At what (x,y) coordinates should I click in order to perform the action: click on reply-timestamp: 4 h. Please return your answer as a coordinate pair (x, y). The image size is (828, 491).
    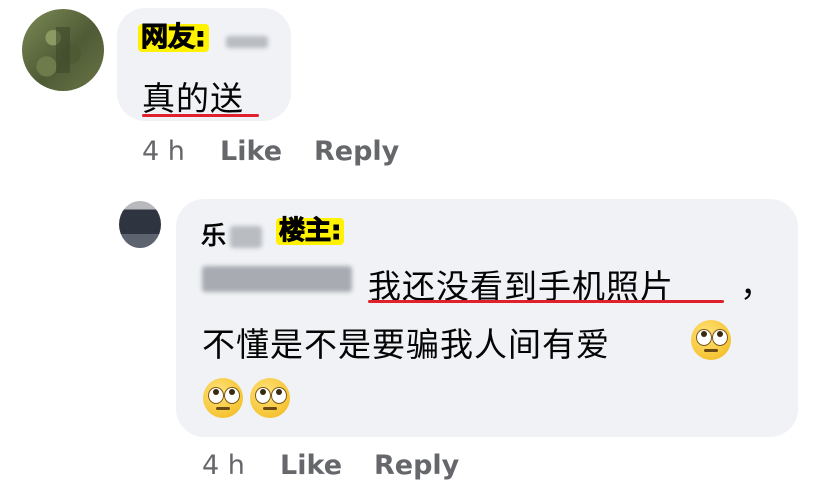
    Looking at the image, I should click on (223, 465).